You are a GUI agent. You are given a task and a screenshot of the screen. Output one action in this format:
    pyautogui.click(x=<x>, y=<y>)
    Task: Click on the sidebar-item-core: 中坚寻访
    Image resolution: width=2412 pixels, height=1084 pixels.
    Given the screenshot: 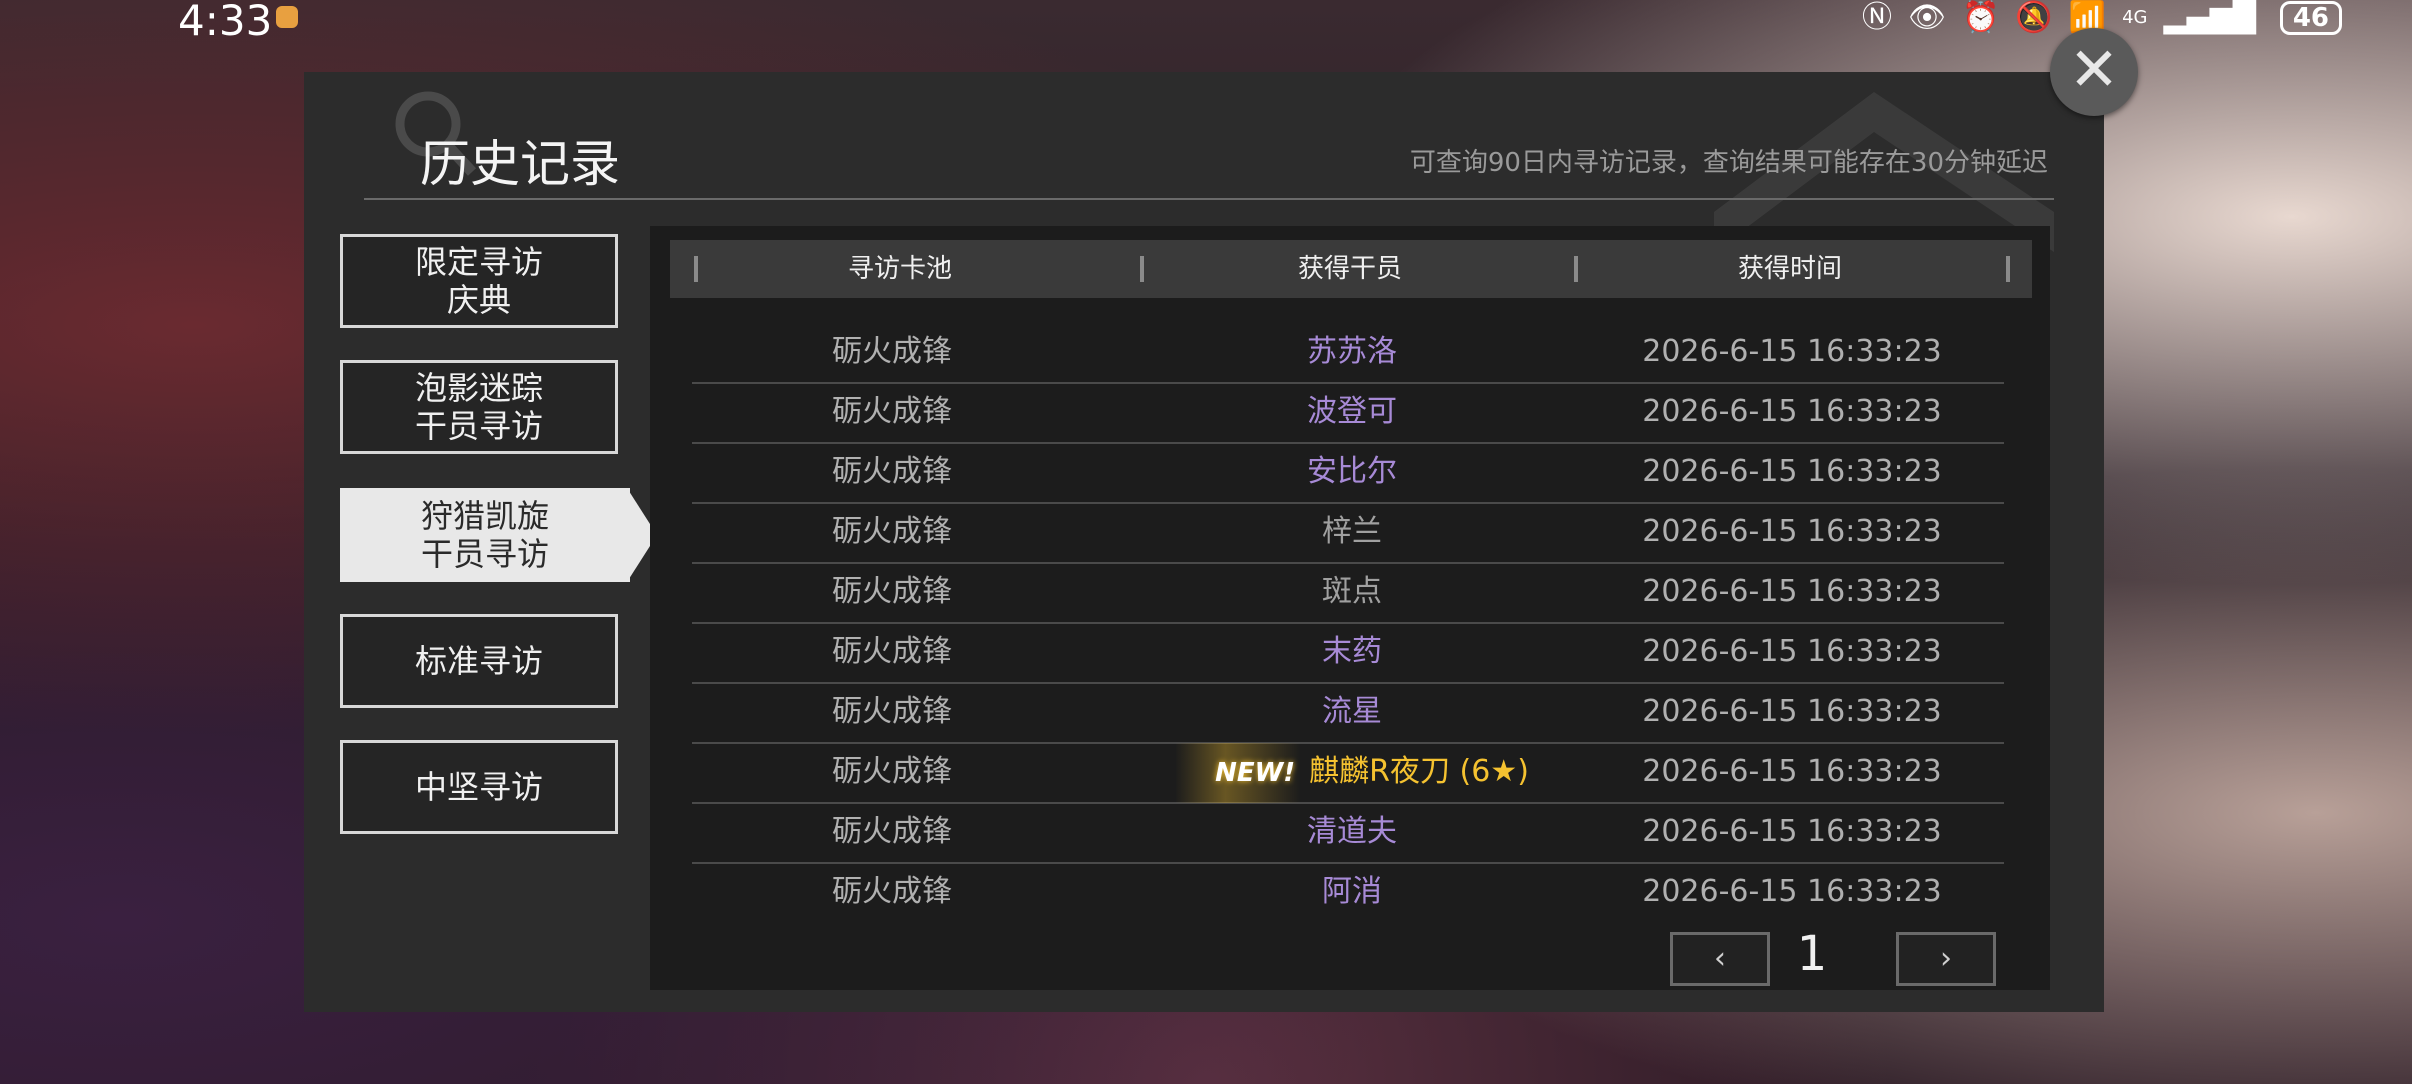 What is the action you would take?
    pyautogui.click(x=479, y=787)
    